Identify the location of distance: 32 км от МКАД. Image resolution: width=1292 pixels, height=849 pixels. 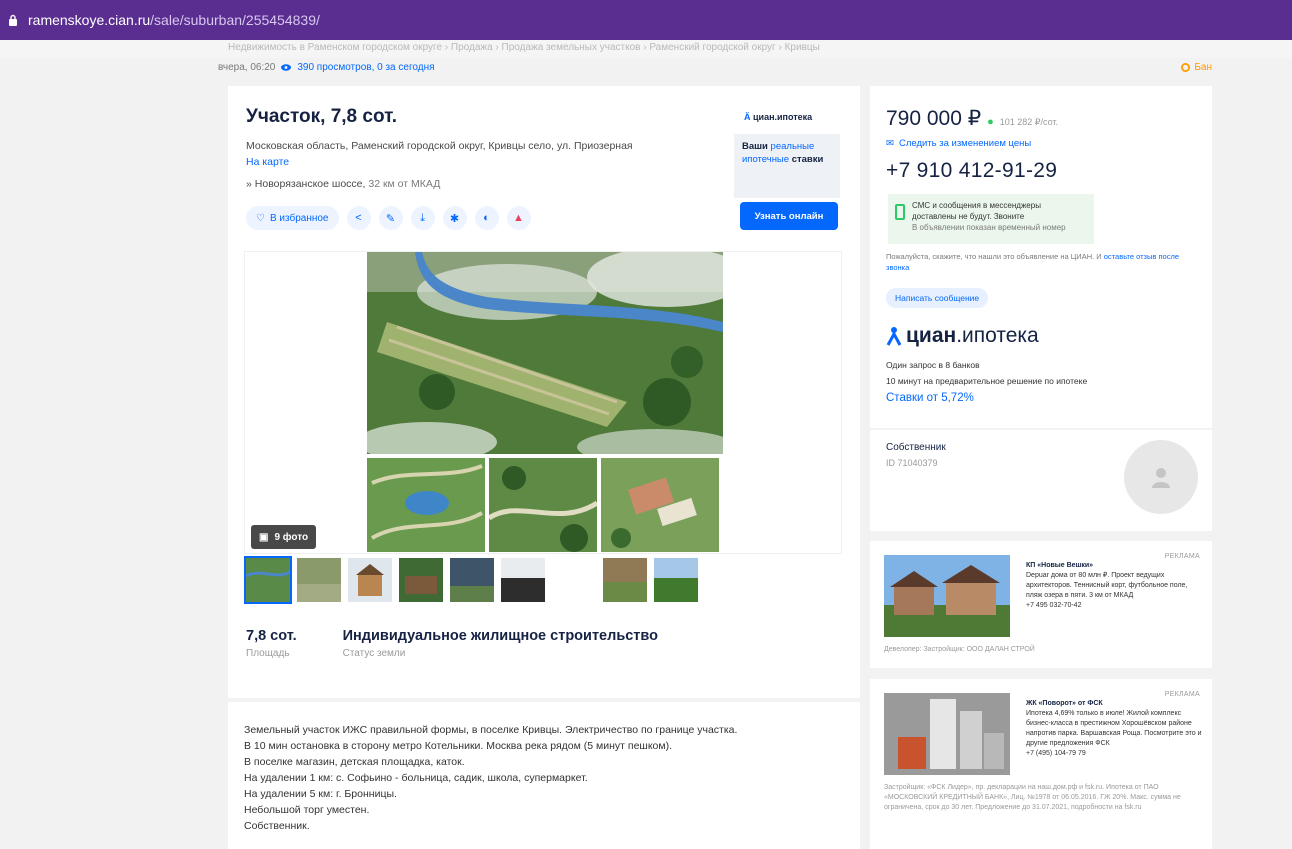
(404, 184).